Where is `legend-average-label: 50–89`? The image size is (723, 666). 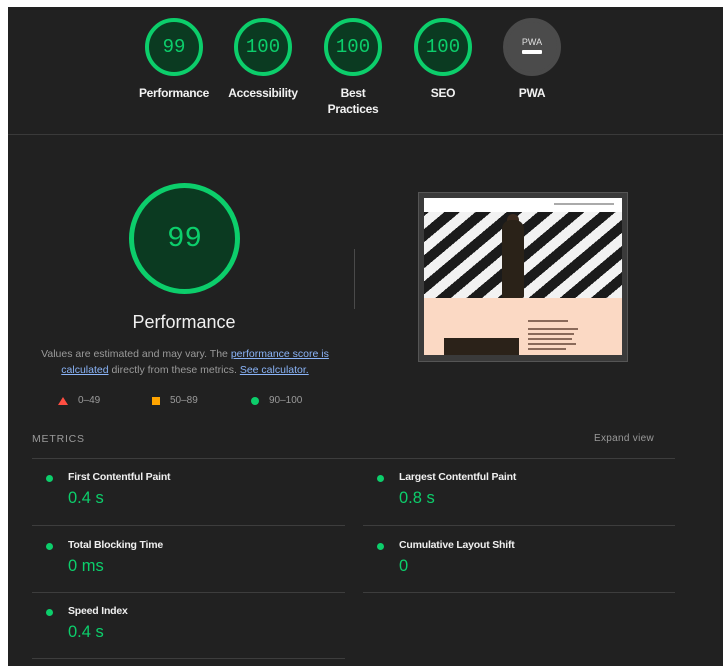
legend-average-label: 50–89 is located at coordinates (184, 400).